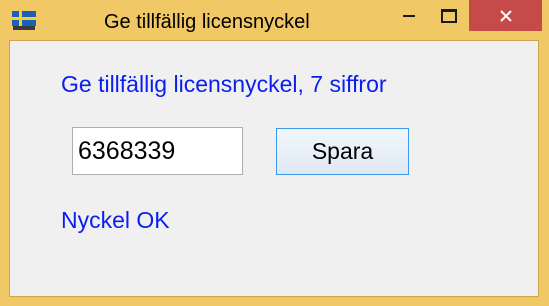 The width and height of the screenshot is (549, 306). What do you see at coordinates (115, 220) in the screenshot?
I see `status-message: Nyckel OK` at bounding box center [115, 220].